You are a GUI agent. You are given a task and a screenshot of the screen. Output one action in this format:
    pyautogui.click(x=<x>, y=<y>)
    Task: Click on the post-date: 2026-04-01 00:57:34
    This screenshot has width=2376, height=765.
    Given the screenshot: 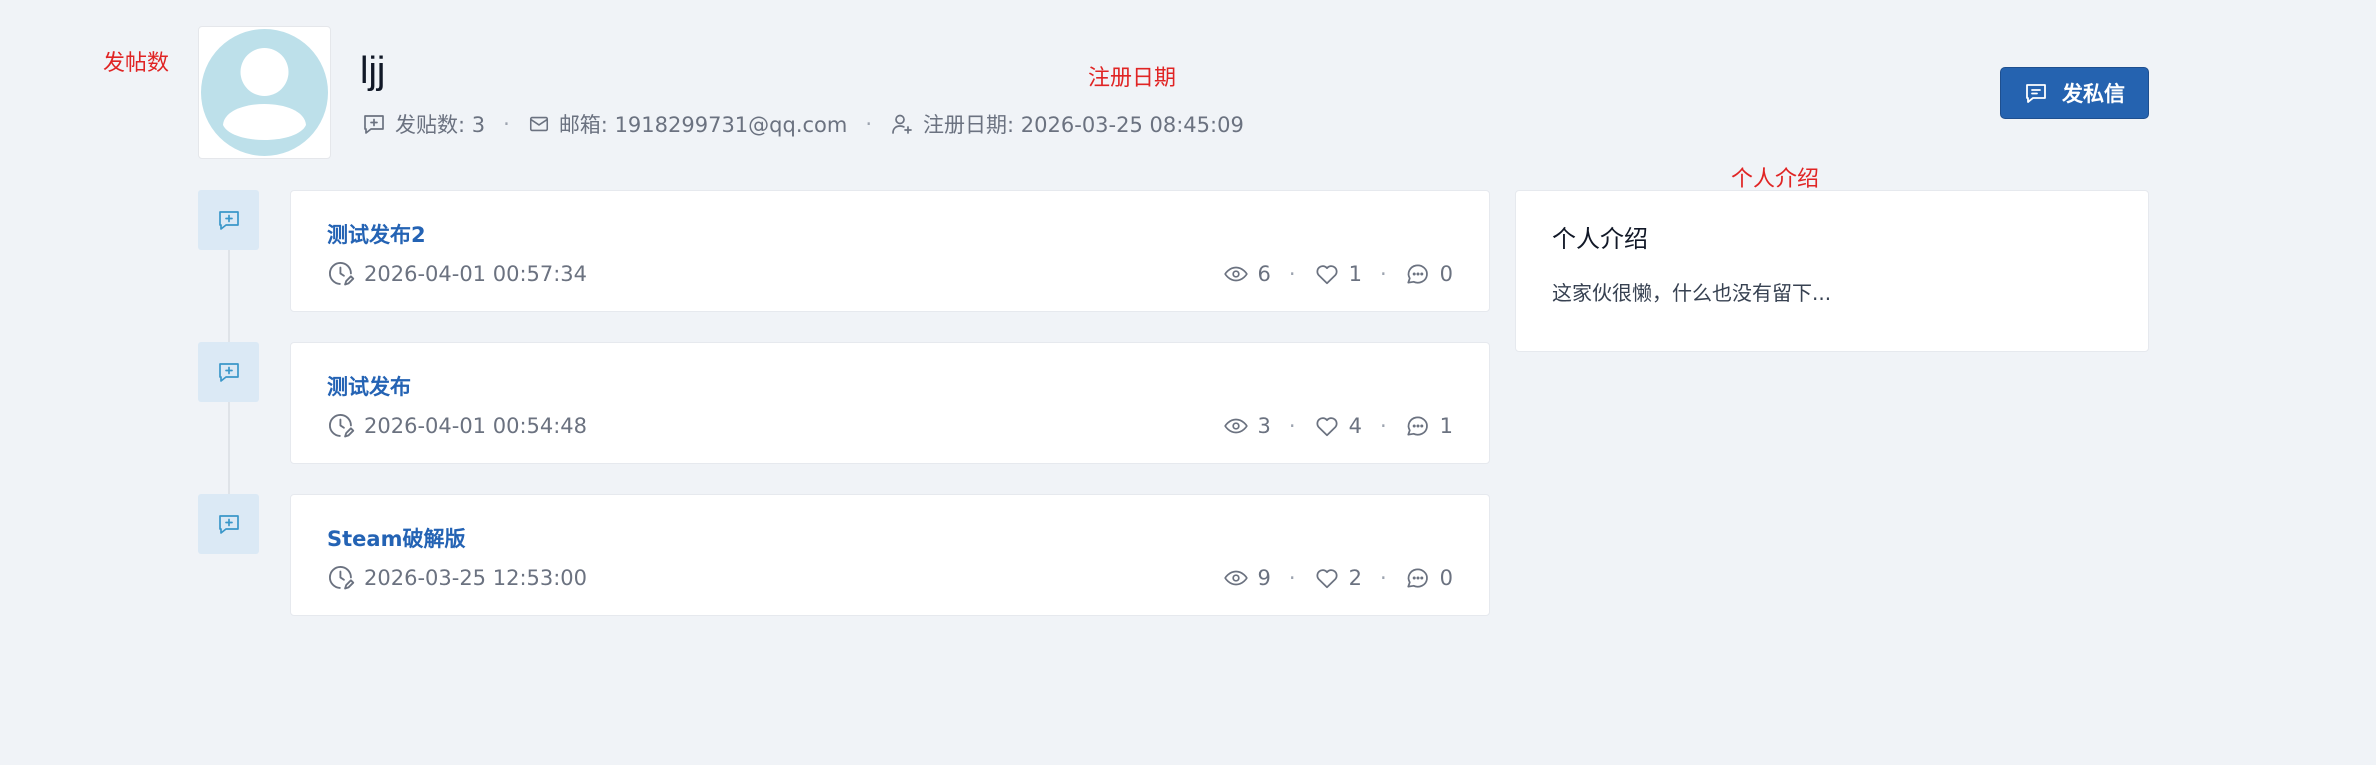 What is the action you would take?
    pyautogui.click(x=457, y=274)
    